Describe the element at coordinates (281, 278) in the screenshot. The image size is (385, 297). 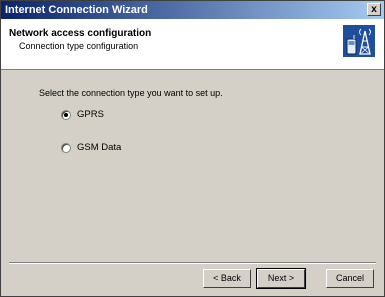
I see `next-button: Next >` at that location.